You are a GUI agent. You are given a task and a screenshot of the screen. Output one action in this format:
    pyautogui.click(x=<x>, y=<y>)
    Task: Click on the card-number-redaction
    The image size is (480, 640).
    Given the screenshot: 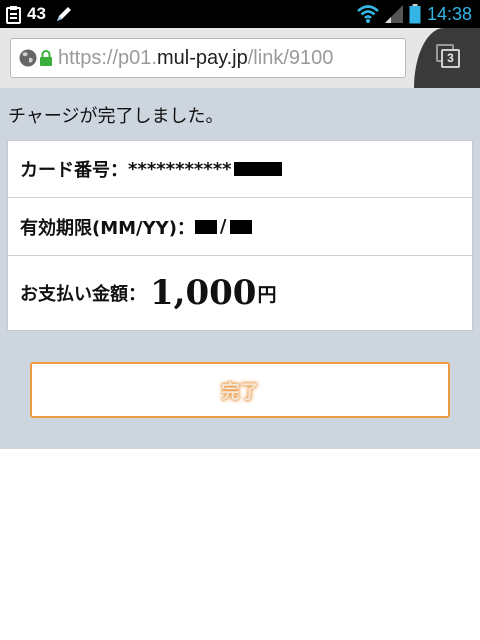 What is the action you would take?
    pyautogui.click(x=257, y=169)
    